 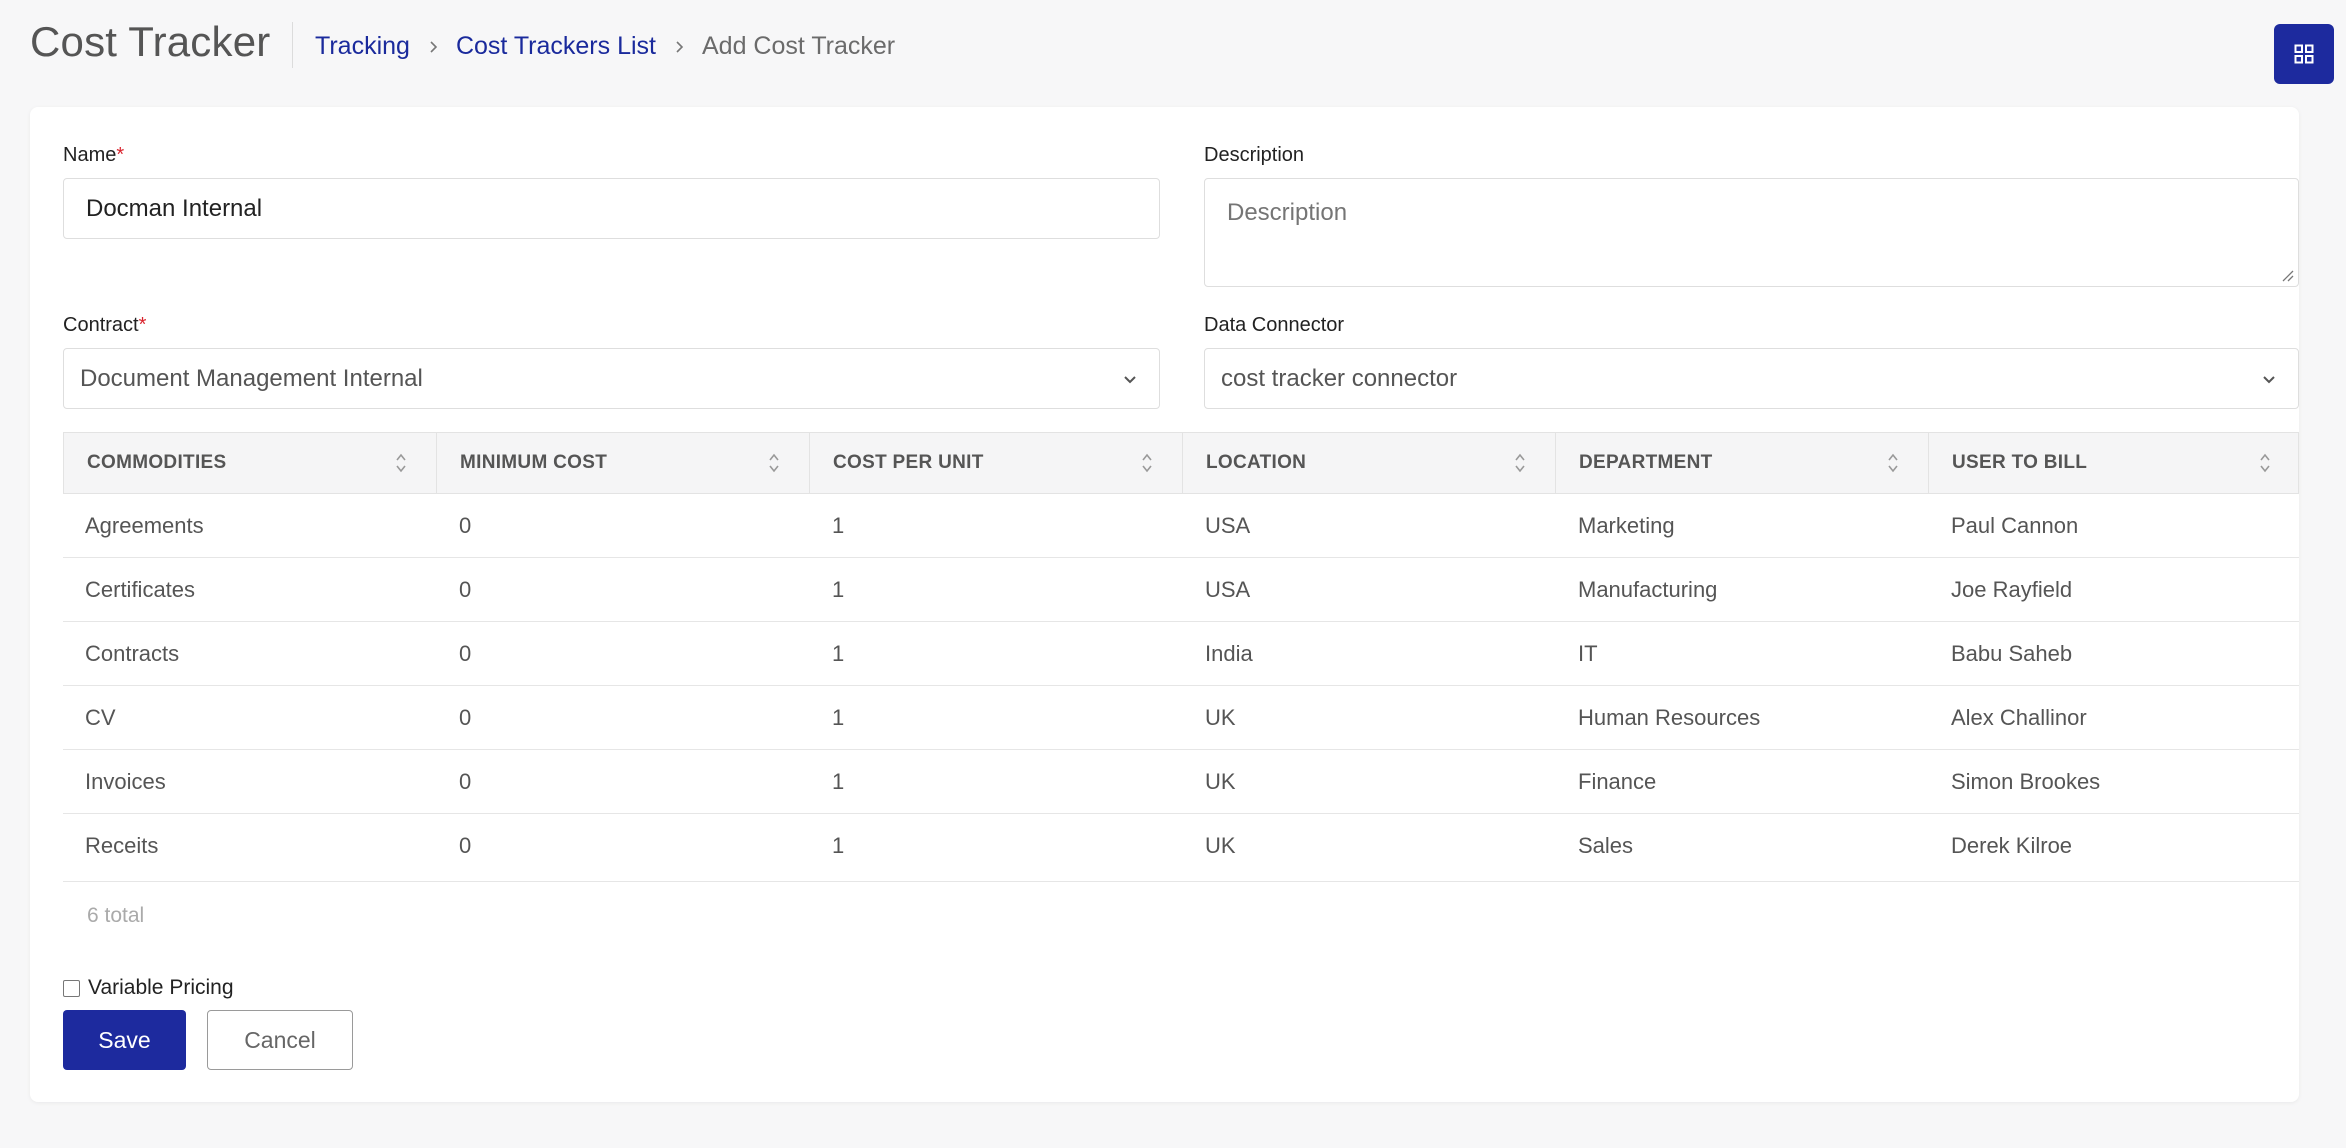 What do you see at coordinates (2012, 653) in the screenshot?
I see `cell-user-to-bill: Babu Saheb` at bounding box center [2012, 653].